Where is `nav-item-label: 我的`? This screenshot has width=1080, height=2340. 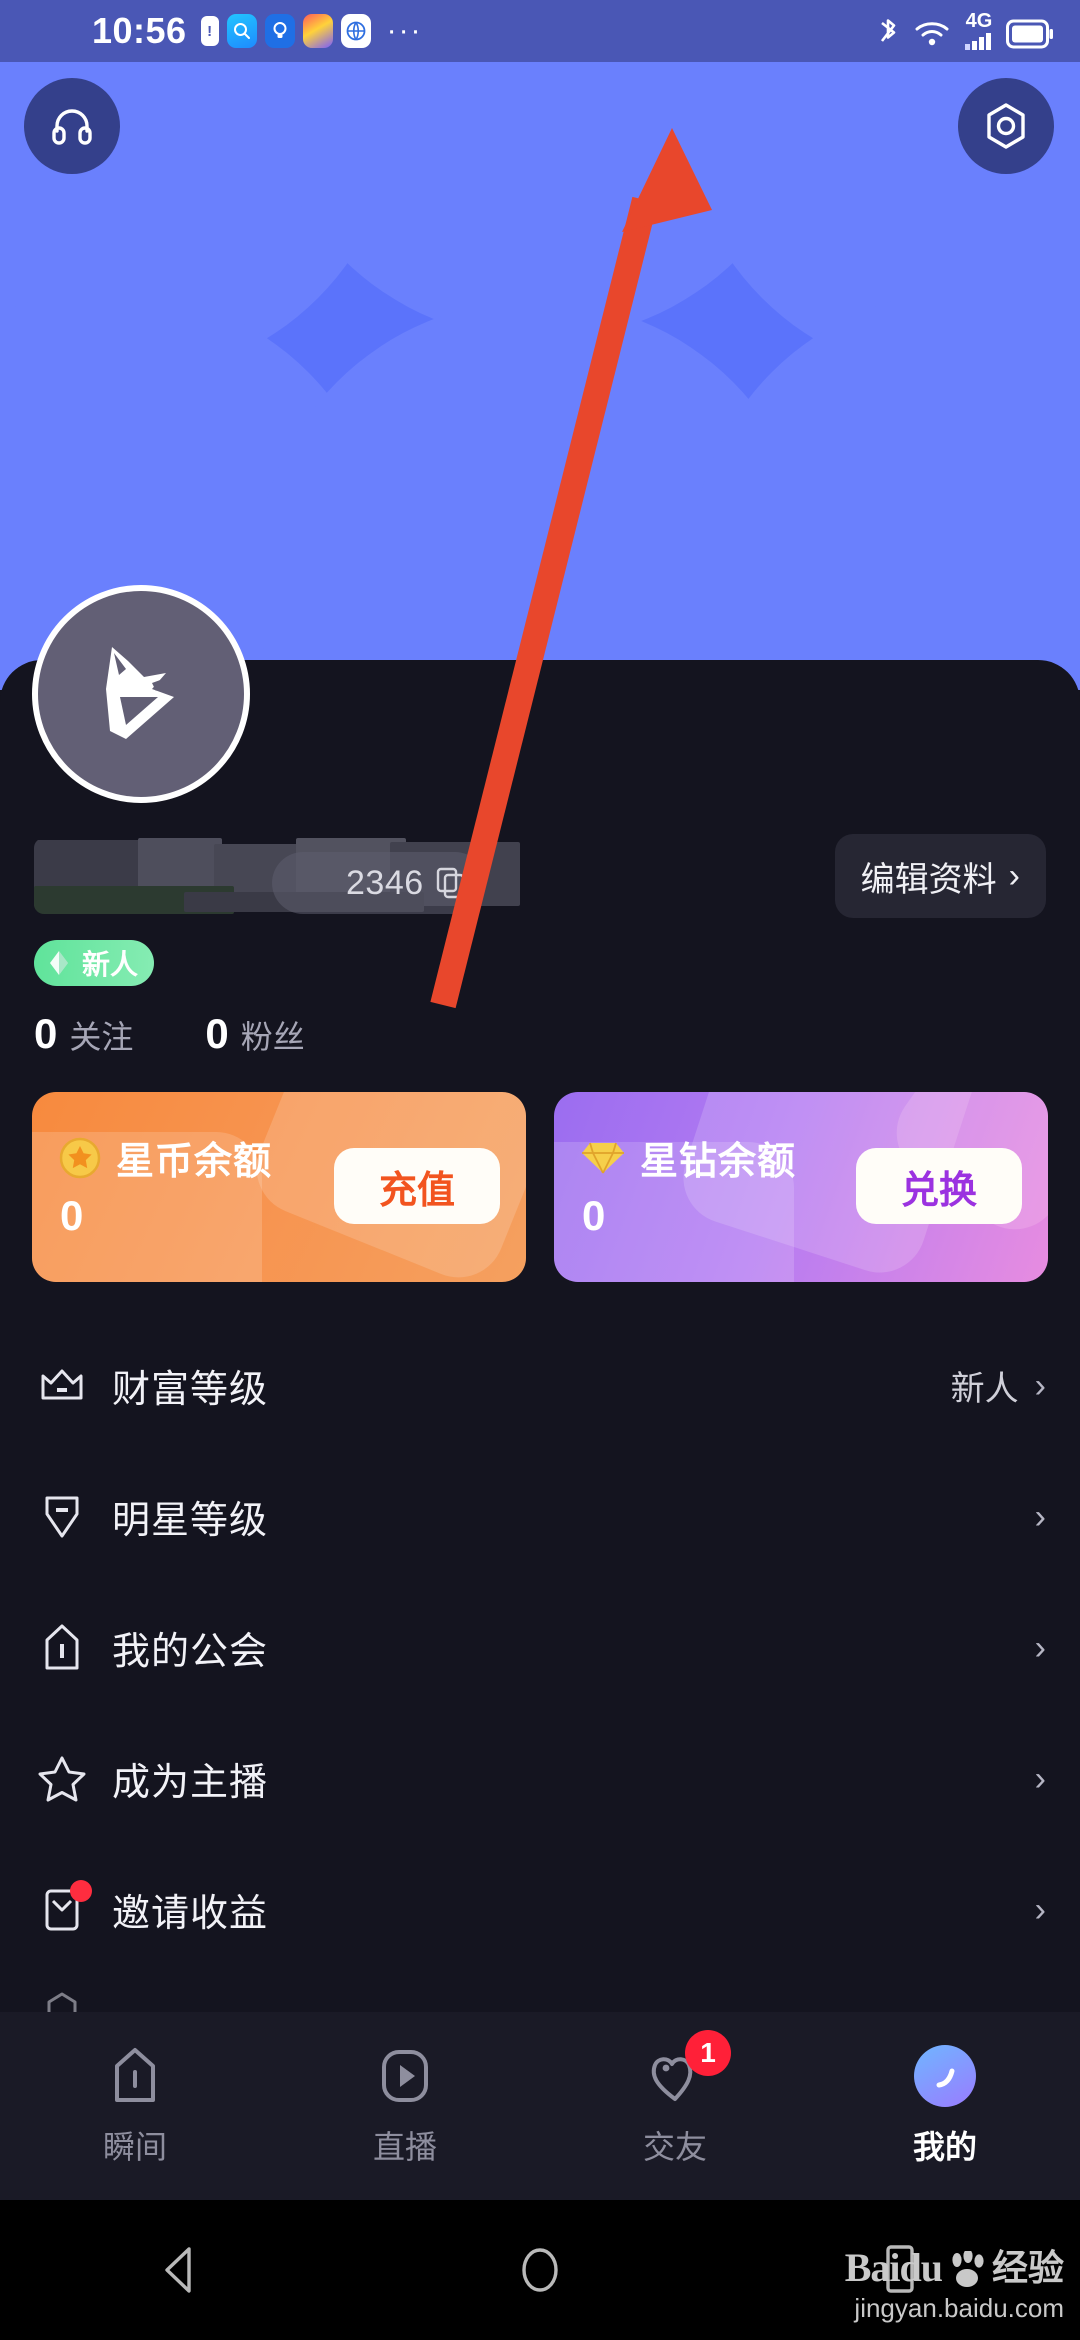
nav-item-label: 我的 is located at coordinates (944, 2147).